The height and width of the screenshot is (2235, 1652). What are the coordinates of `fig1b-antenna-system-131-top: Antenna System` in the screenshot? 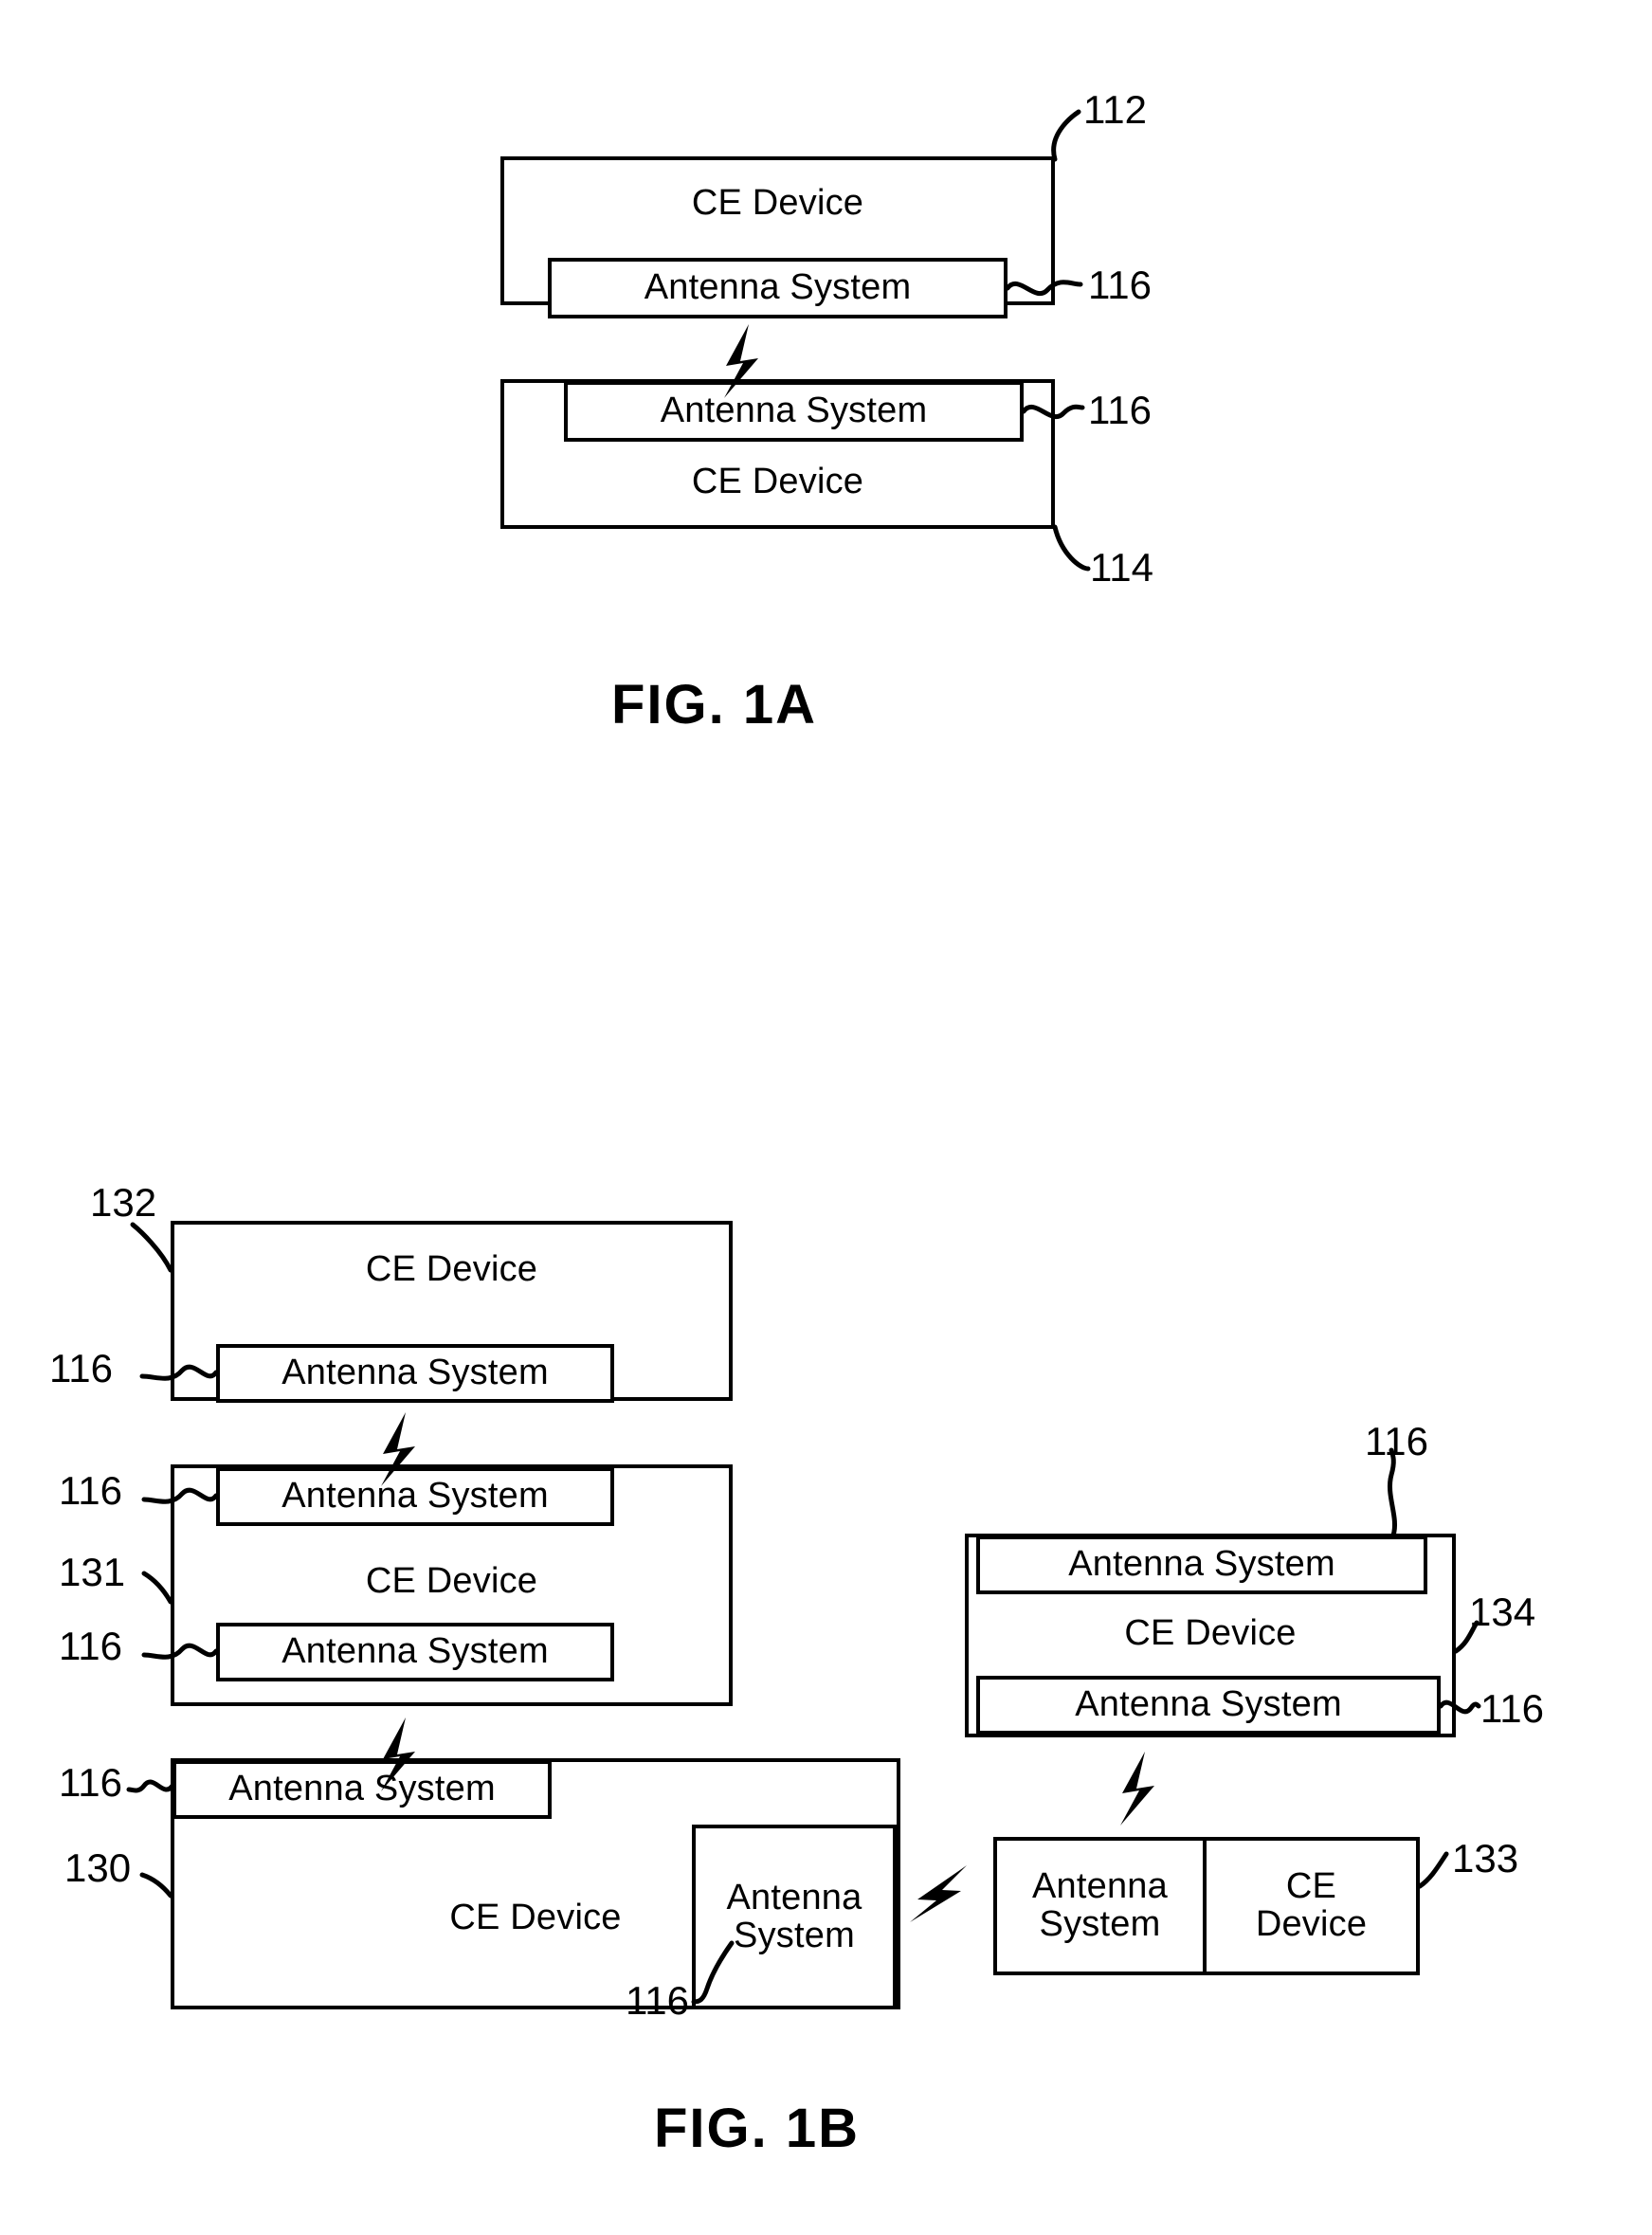 It's located at (415, 1496).